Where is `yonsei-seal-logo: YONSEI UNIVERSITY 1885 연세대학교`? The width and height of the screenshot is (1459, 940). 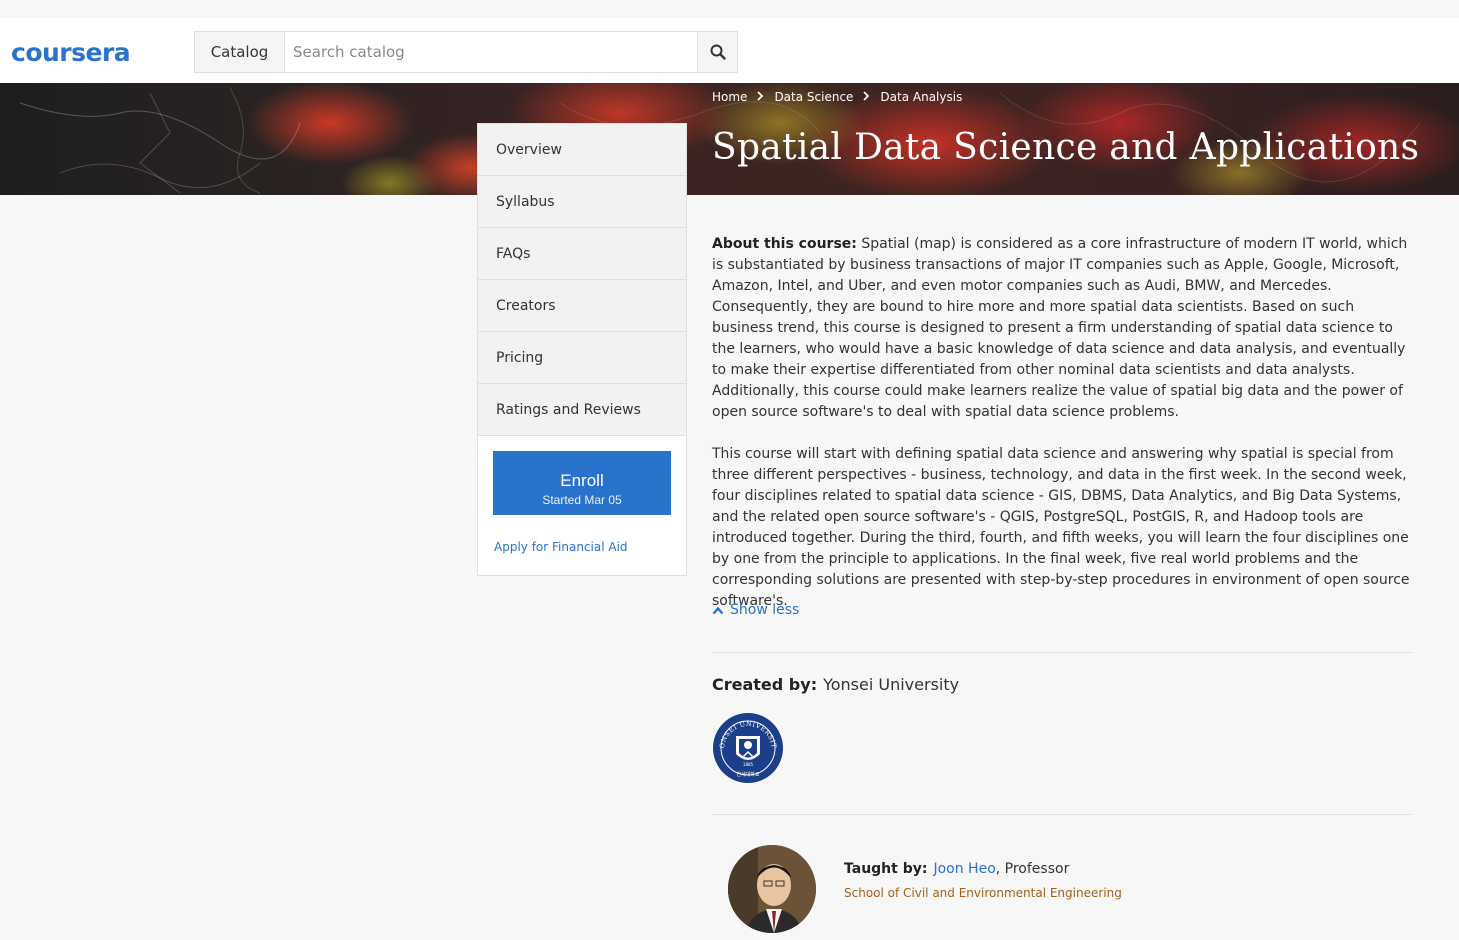
yonsei-seal-logo: YONSEI UNIVERSITY 1885 연세대학교 is located at coordinates (748, 748).